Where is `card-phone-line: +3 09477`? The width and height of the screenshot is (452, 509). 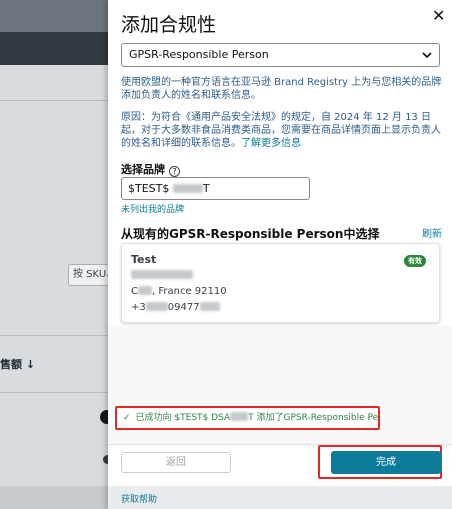
card-phone-line: +3 09477 is located at coordinates (175, 307).